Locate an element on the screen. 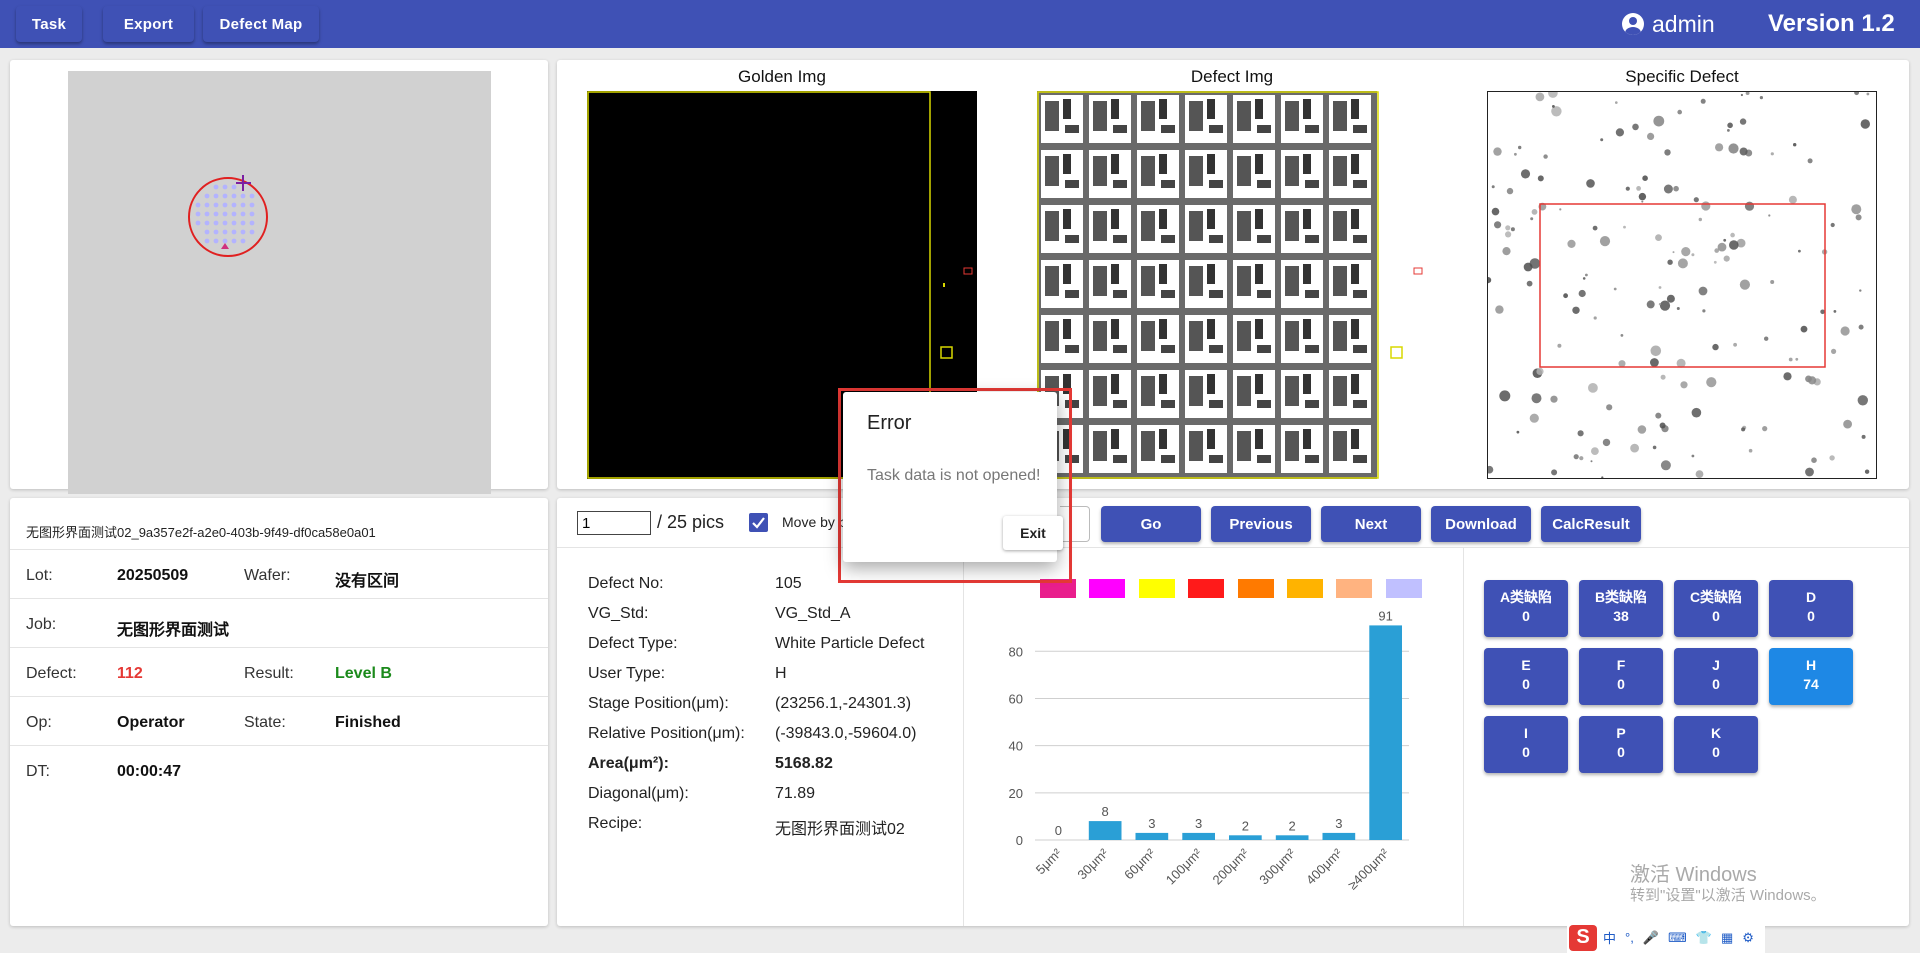 This screenshot has height=953, width=1920. defect-image is located at coordinates (1232, 285).